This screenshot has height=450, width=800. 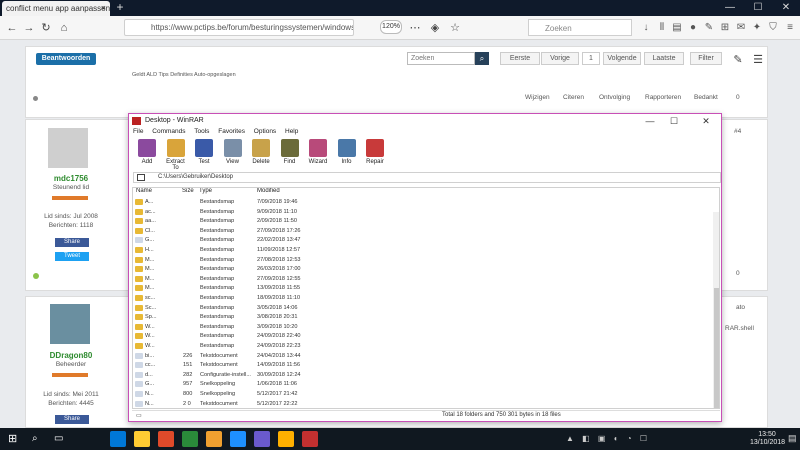 I want to click on bookmark-star-icon: ☆, so click(x=455, y=28).